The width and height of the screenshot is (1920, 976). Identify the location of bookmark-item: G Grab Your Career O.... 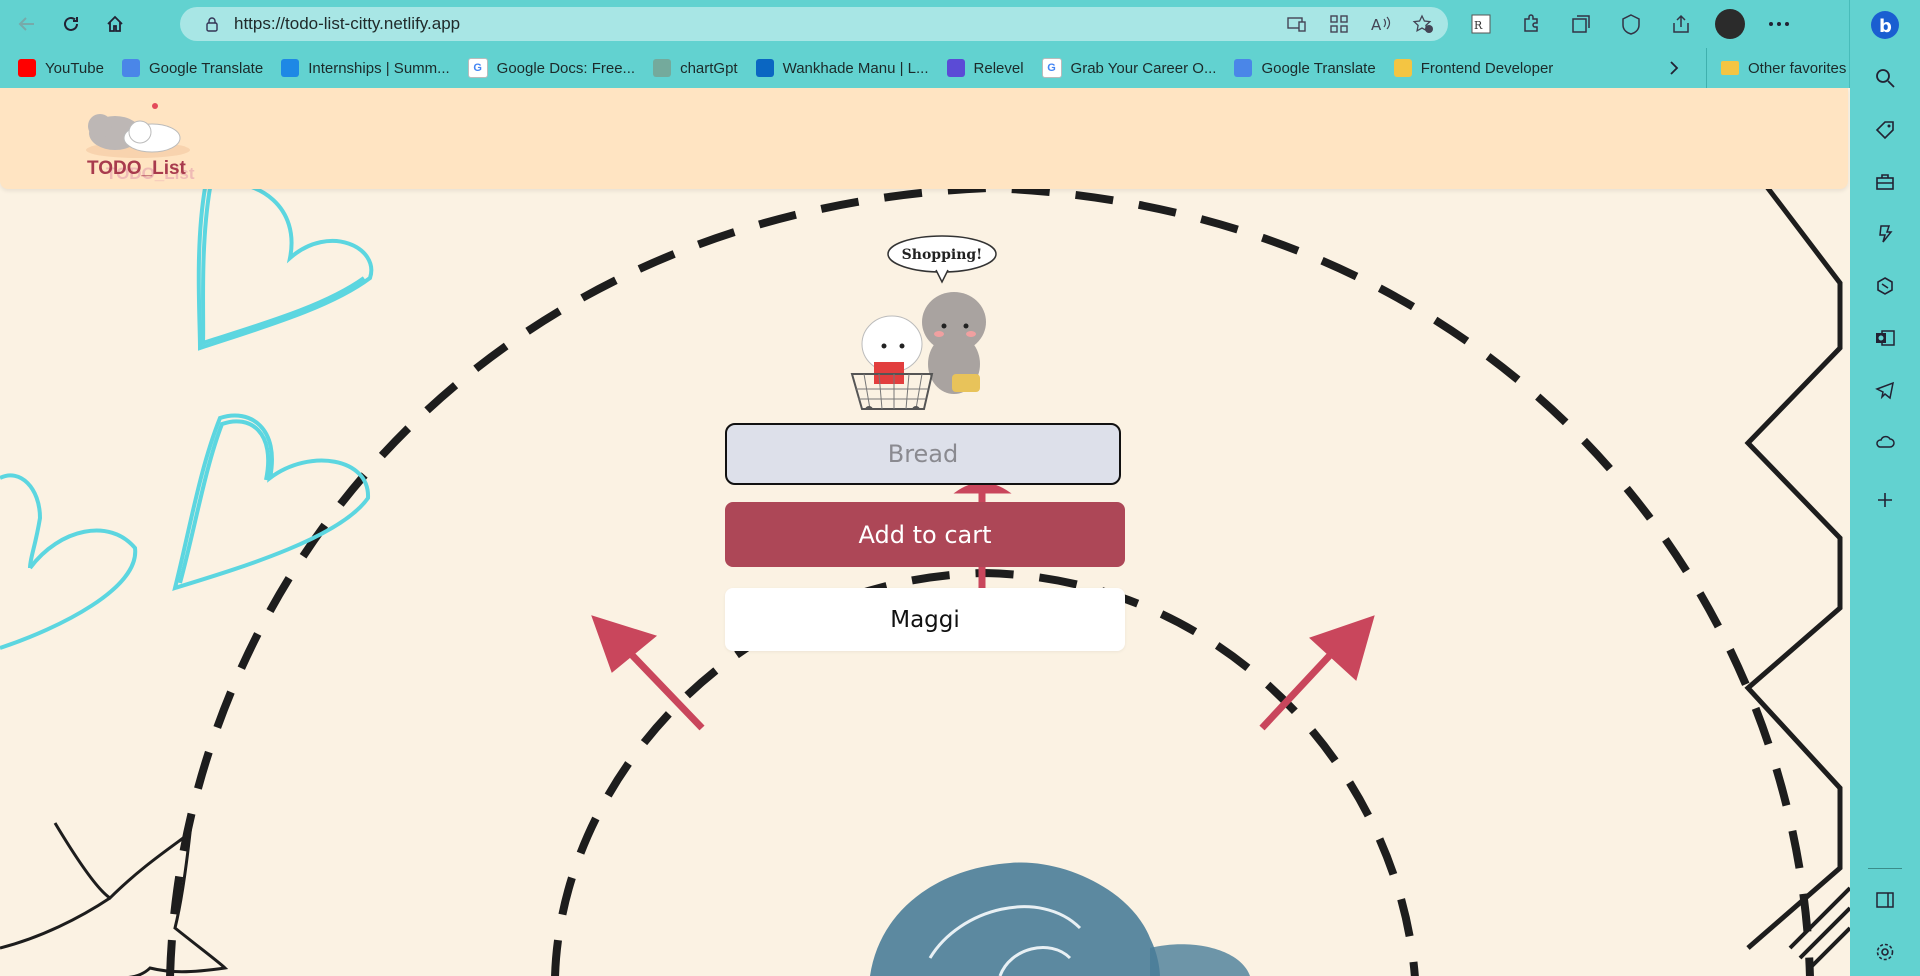
(1129, 68).